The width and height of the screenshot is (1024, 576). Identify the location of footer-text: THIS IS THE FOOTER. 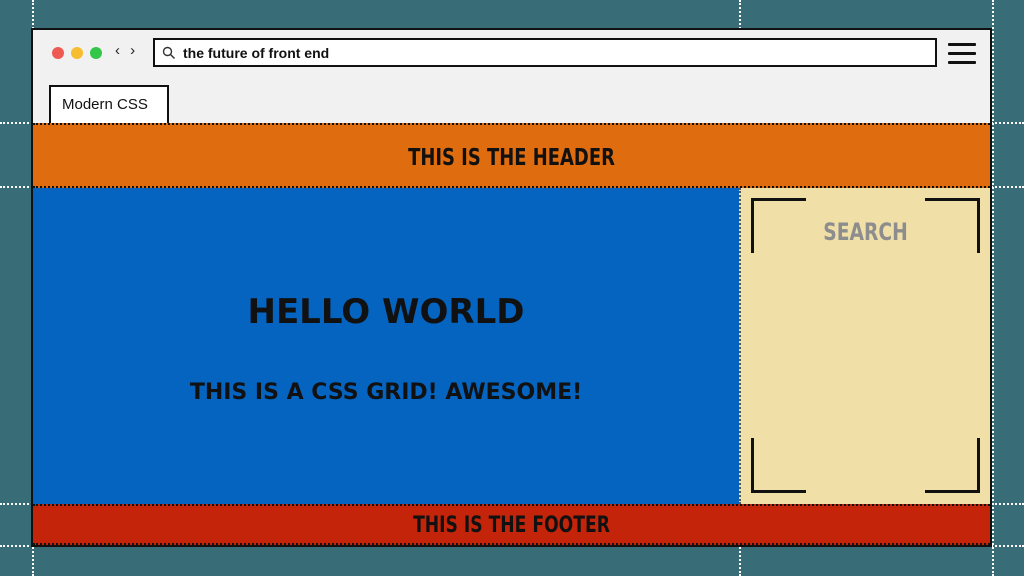
(511, 525).